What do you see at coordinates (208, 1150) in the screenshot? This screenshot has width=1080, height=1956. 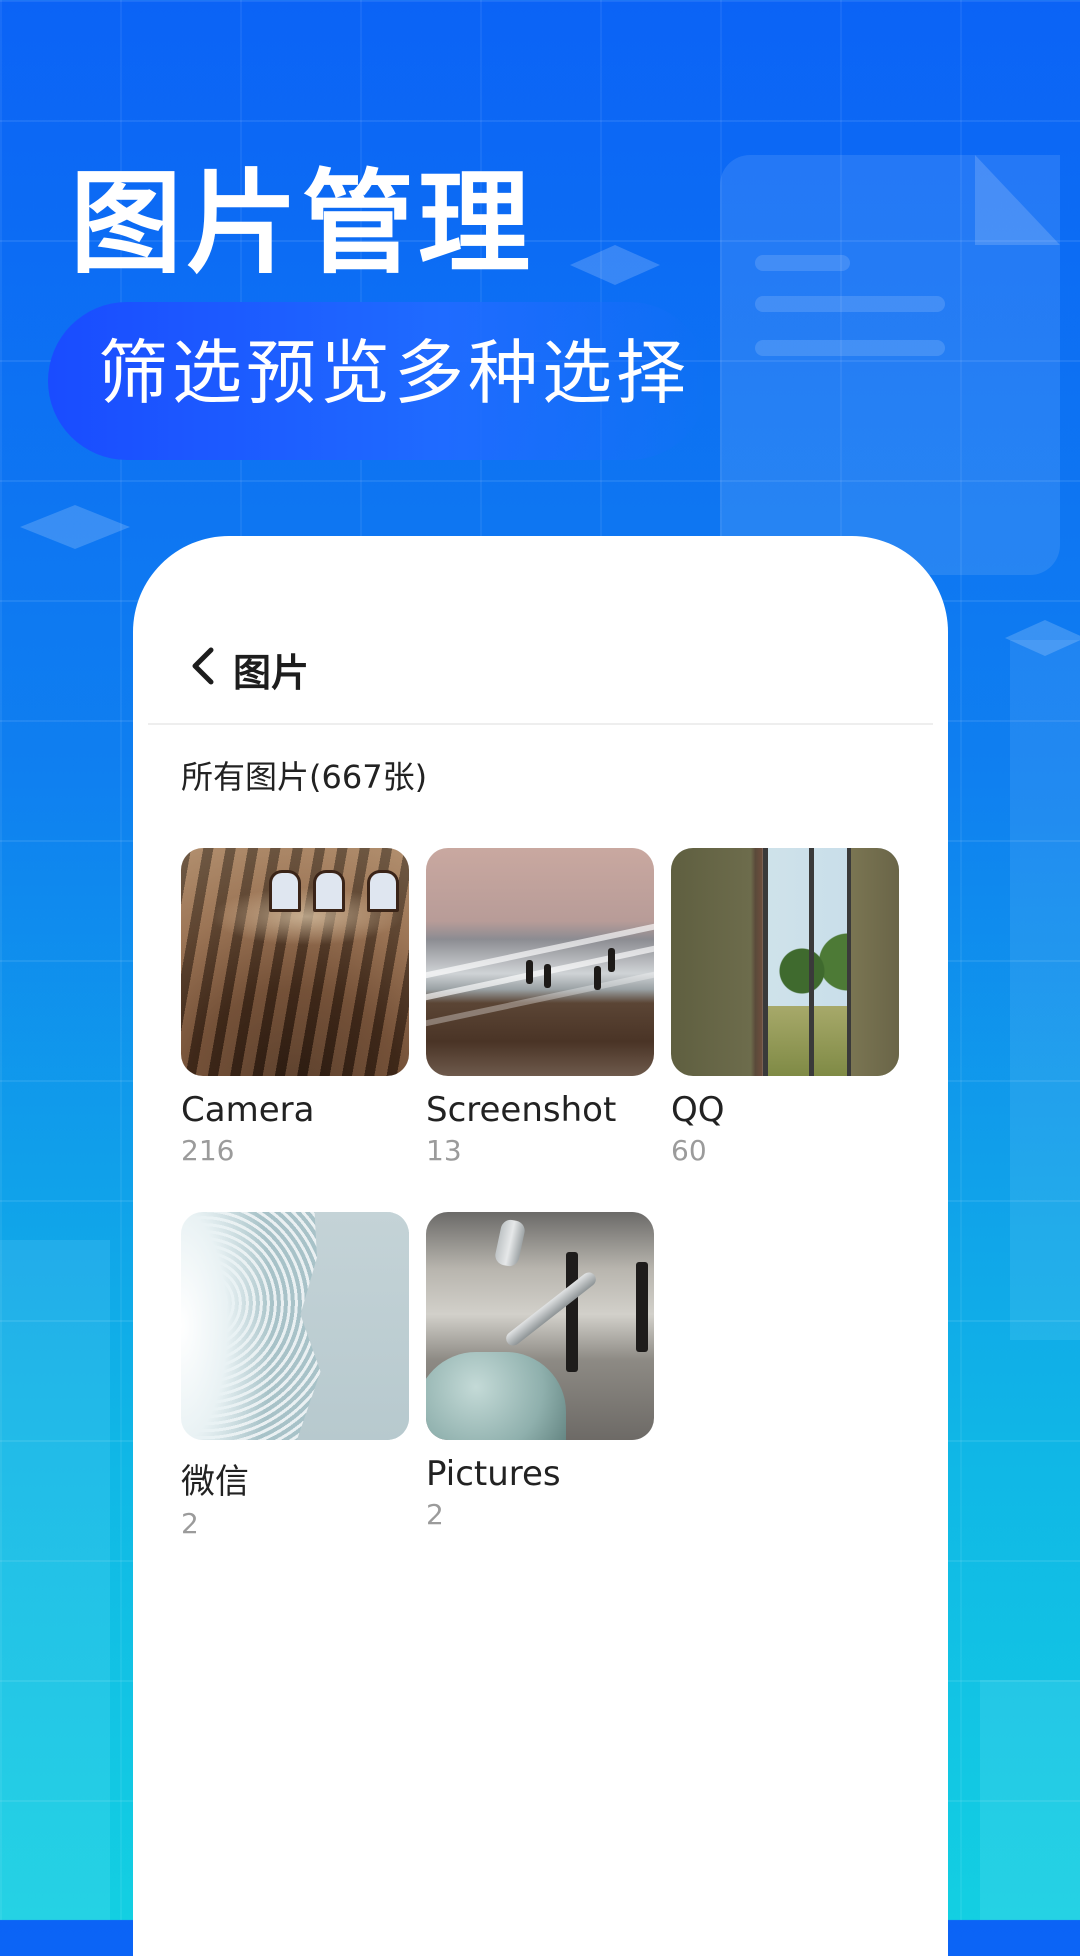 I see `album-count: 216` at bounding box center [208, 1150].